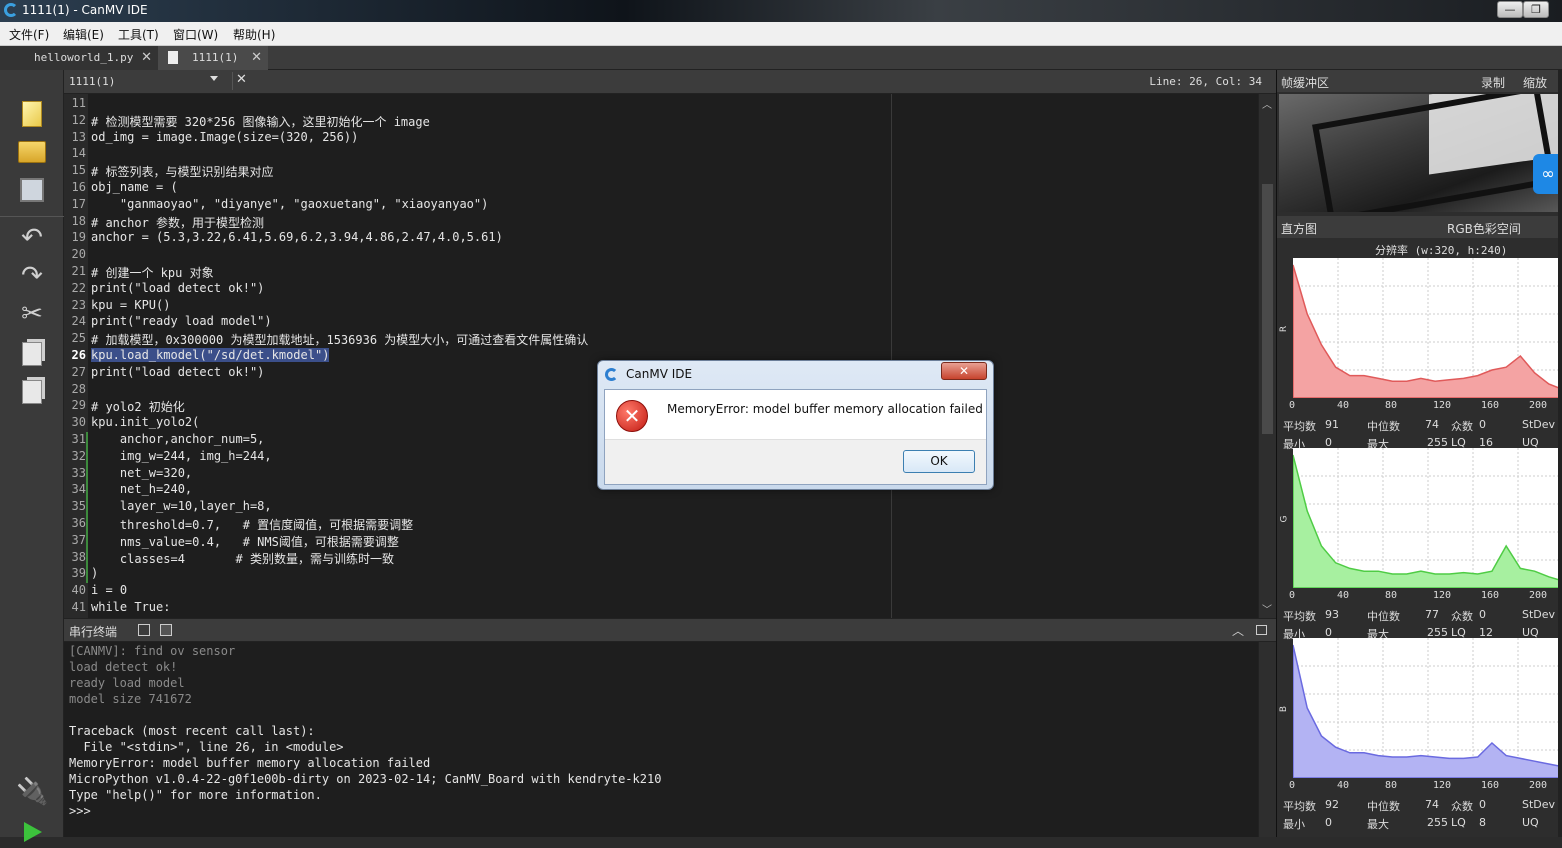 The width and height of the screenshot is (1562, 848). I want to click on document-tabs: helloworld_1.py ✕ 1111(1) ✕, so click(781, 58).